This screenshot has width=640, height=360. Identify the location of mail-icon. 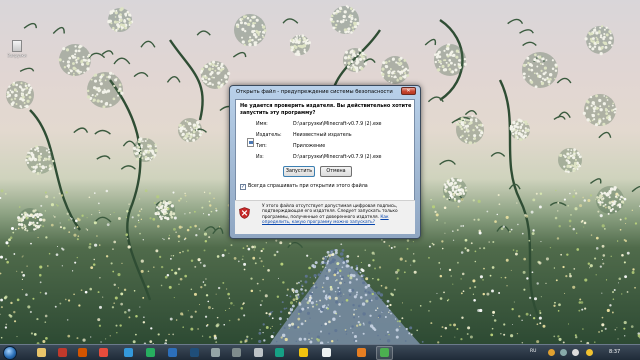
(128, 352).